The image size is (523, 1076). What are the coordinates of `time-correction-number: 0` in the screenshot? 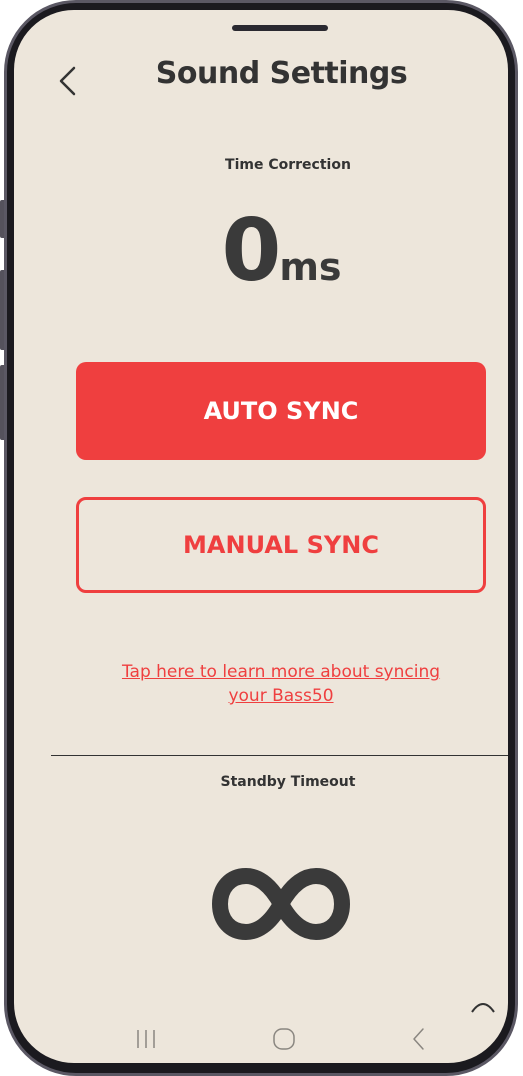 It's located at (251, 251).